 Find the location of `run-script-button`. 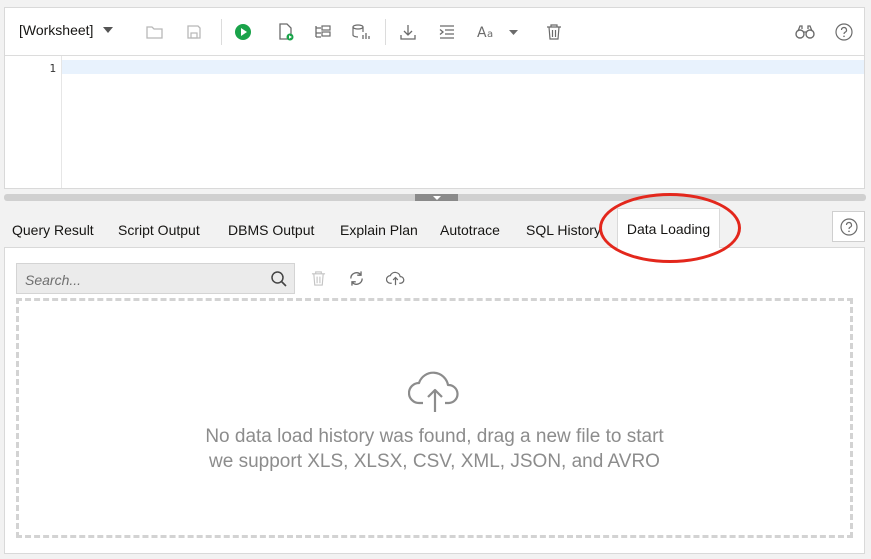

run-script-button is located at coordinates (286, 32).